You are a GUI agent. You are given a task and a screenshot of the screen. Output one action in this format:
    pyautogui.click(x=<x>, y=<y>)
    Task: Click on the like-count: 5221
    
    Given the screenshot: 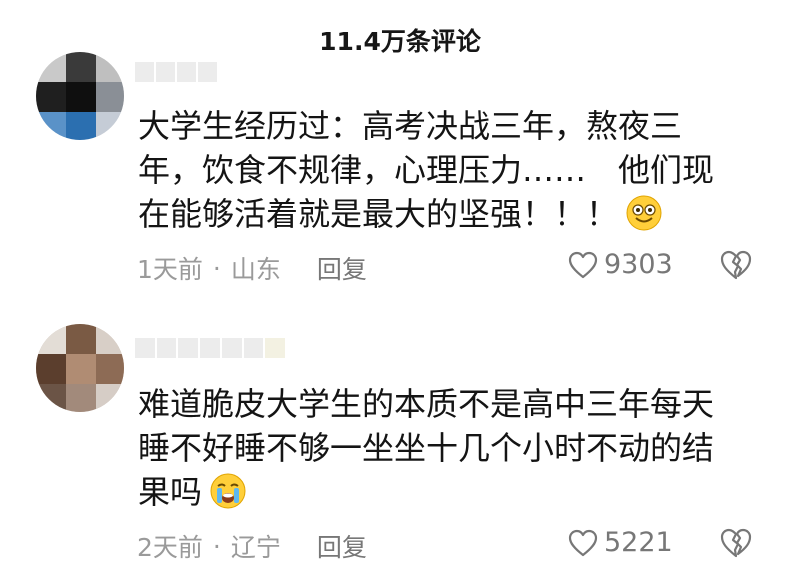 What is the action you would take?
    pyautogui.click(x=638, y=542)
    